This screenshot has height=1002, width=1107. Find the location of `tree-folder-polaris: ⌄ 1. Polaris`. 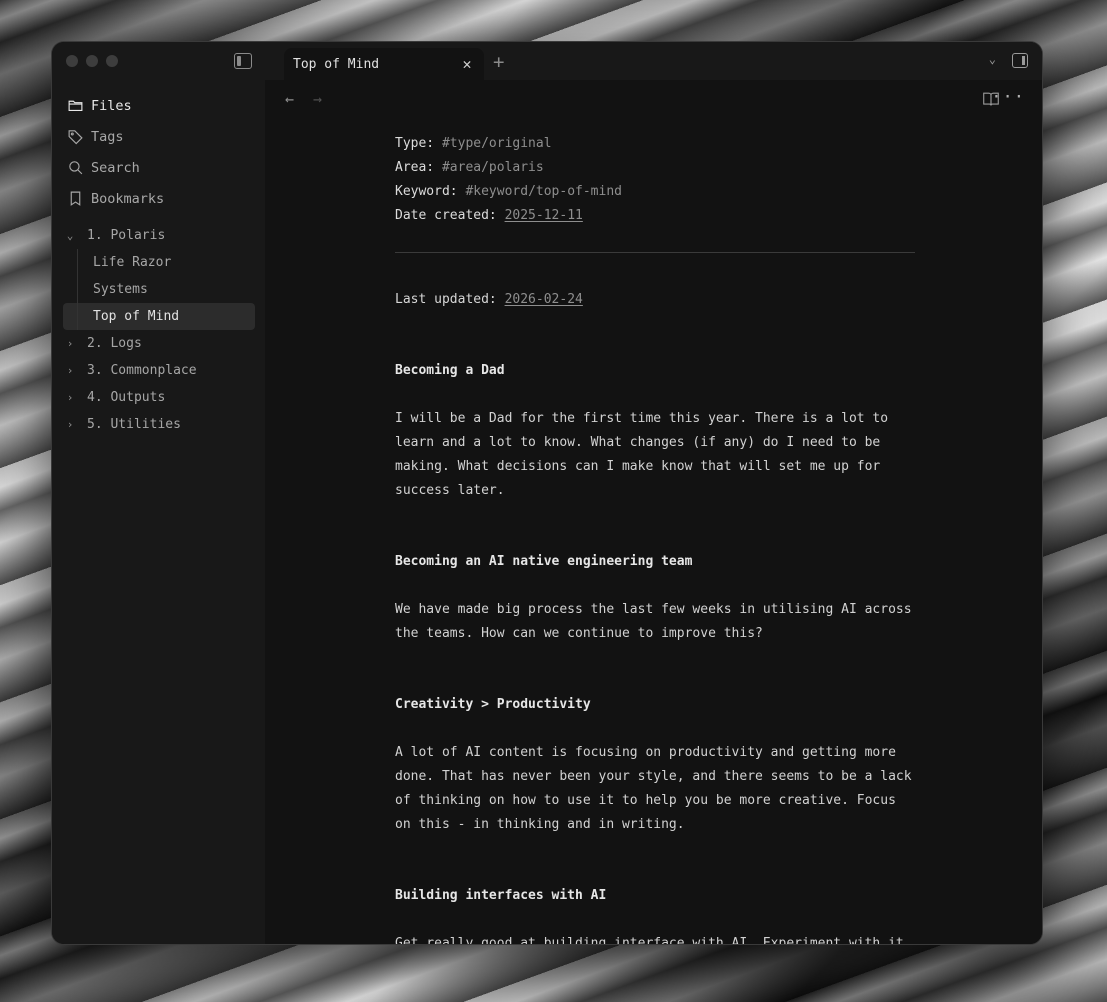

tree-folder-polaris: ⌄ 1. Polaris is located at coordinates (159, 235).